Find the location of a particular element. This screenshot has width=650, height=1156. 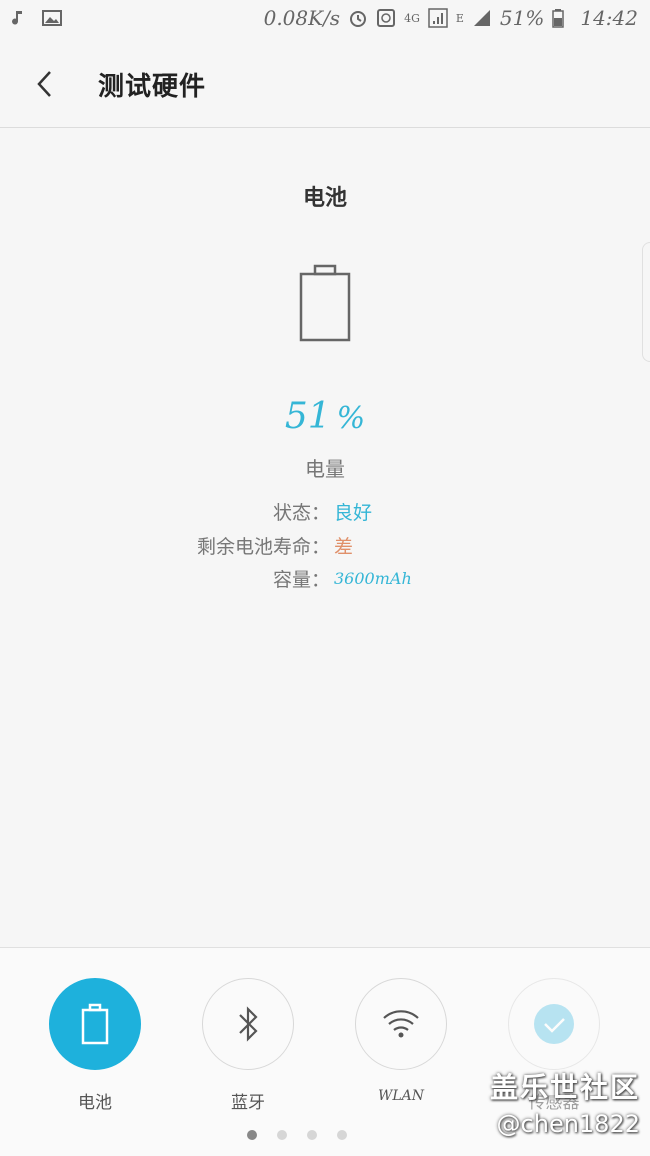

battery-percent-unit: % is located at coordinates (351, 418).